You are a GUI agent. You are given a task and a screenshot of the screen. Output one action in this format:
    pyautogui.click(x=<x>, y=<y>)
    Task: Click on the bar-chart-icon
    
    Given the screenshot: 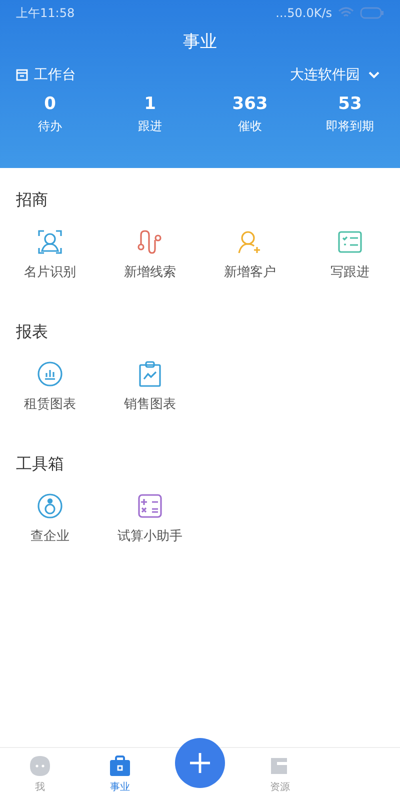 What is the action you would take?
    pyautogui.click(x=50, y=374)
    